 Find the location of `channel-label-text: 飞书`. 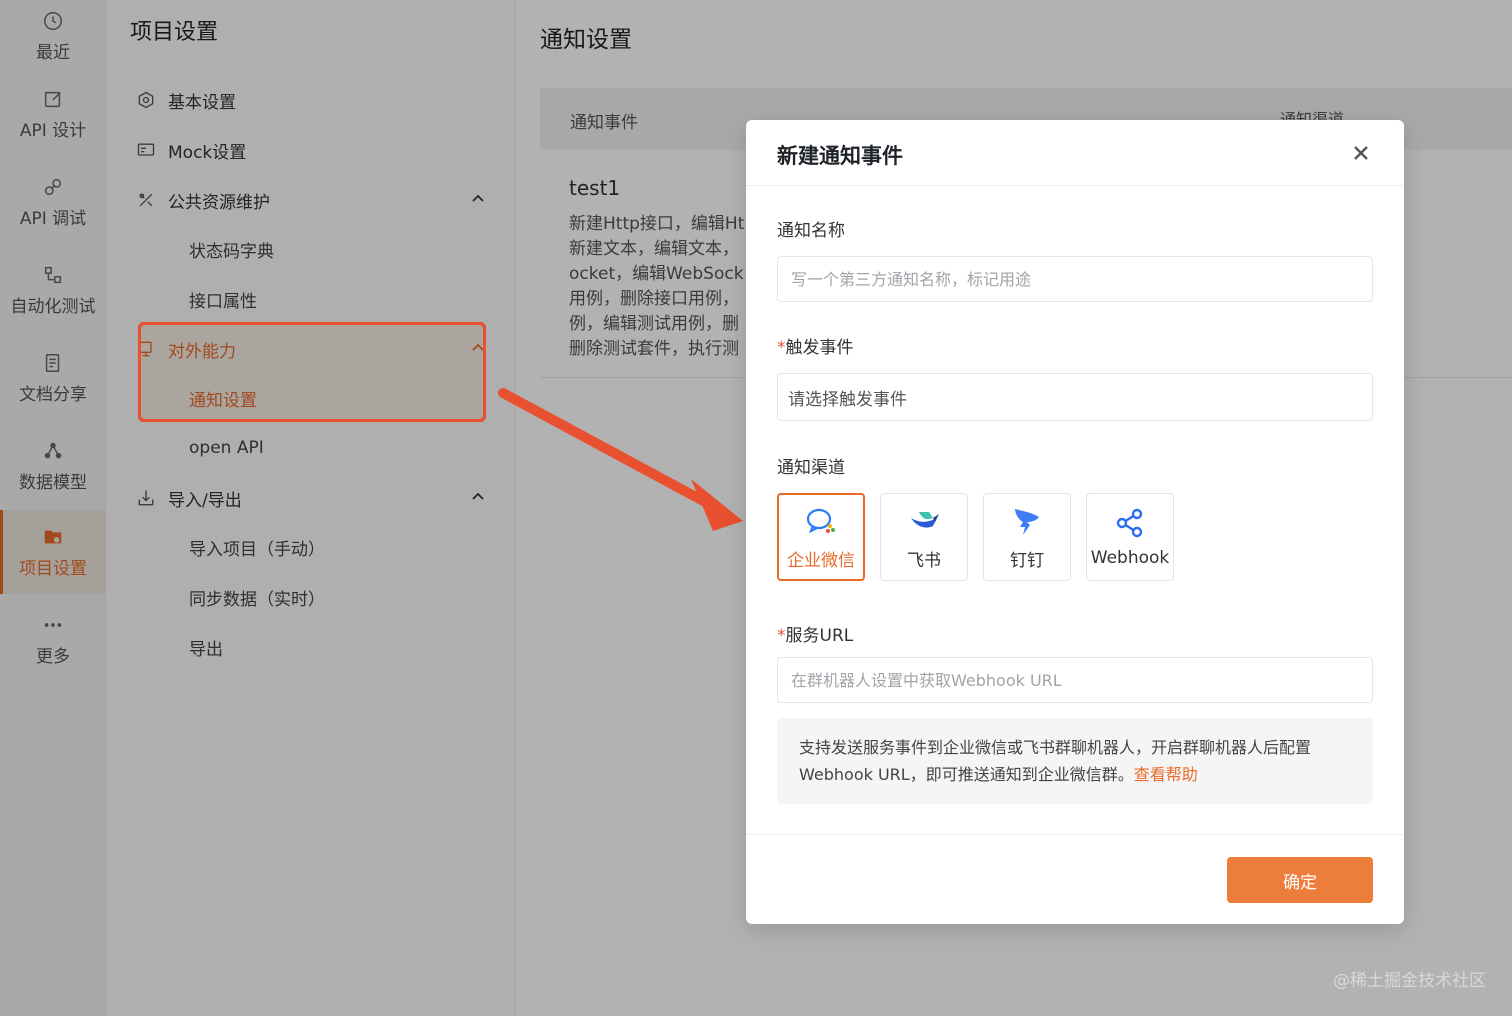

channel-label-text: 飞书 is located at coordinates (924, 560).